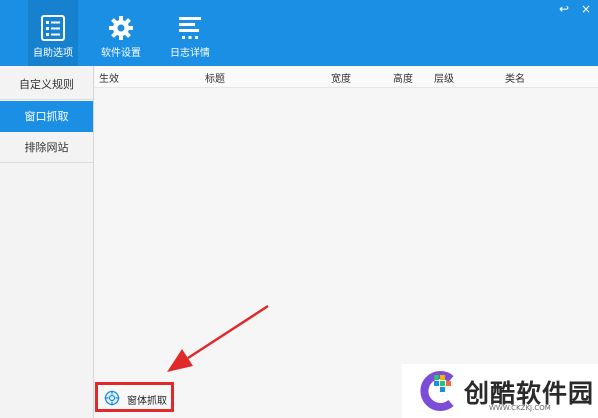  Describe the element at coordinates (444, 77) in the screenshot. I see `column-header-level: 层级` at that location.